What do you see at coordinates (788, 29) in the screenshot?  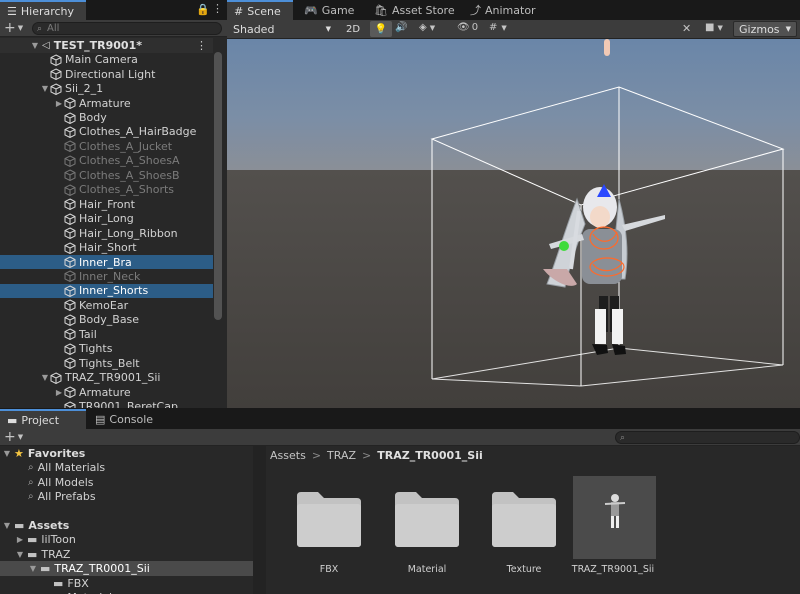 I see `chevron-down-icon: ▼` at bounding box center [788, 29].